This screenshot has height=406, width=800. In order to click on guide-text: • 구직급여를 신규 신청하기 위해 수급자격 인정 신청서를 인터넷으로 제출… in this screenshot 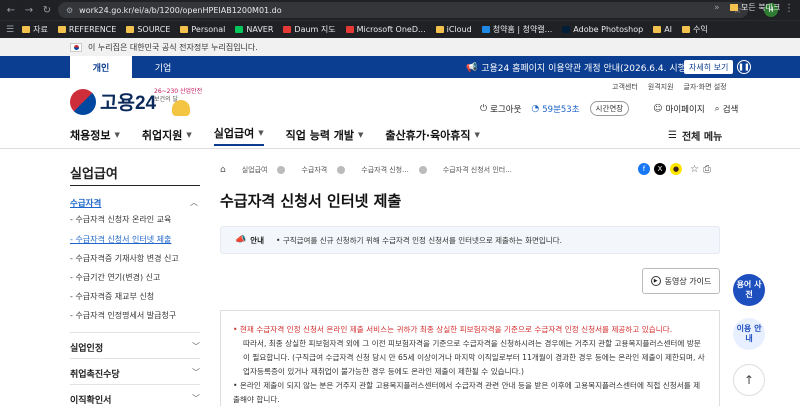, I will do `click(419, 240)`.